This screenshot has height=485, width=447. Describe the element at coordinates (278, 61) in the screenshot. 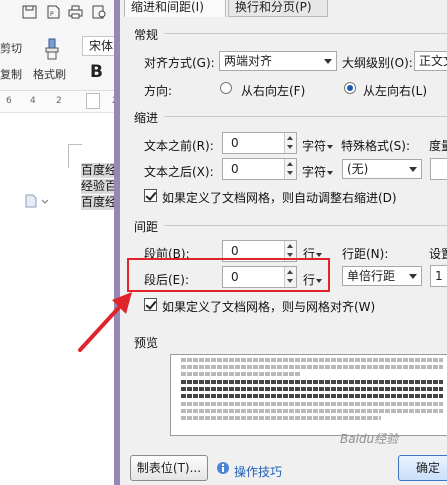

I see `alignment-select: 两端对齐` at that location.